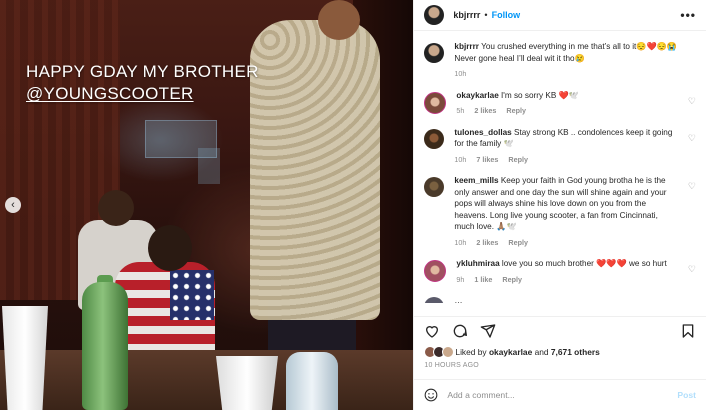 The image size is (706, 410). What do you see at coordinates (432, 331) in the screenshot?
I see `heart-icon` at bounding box center [432, 331].